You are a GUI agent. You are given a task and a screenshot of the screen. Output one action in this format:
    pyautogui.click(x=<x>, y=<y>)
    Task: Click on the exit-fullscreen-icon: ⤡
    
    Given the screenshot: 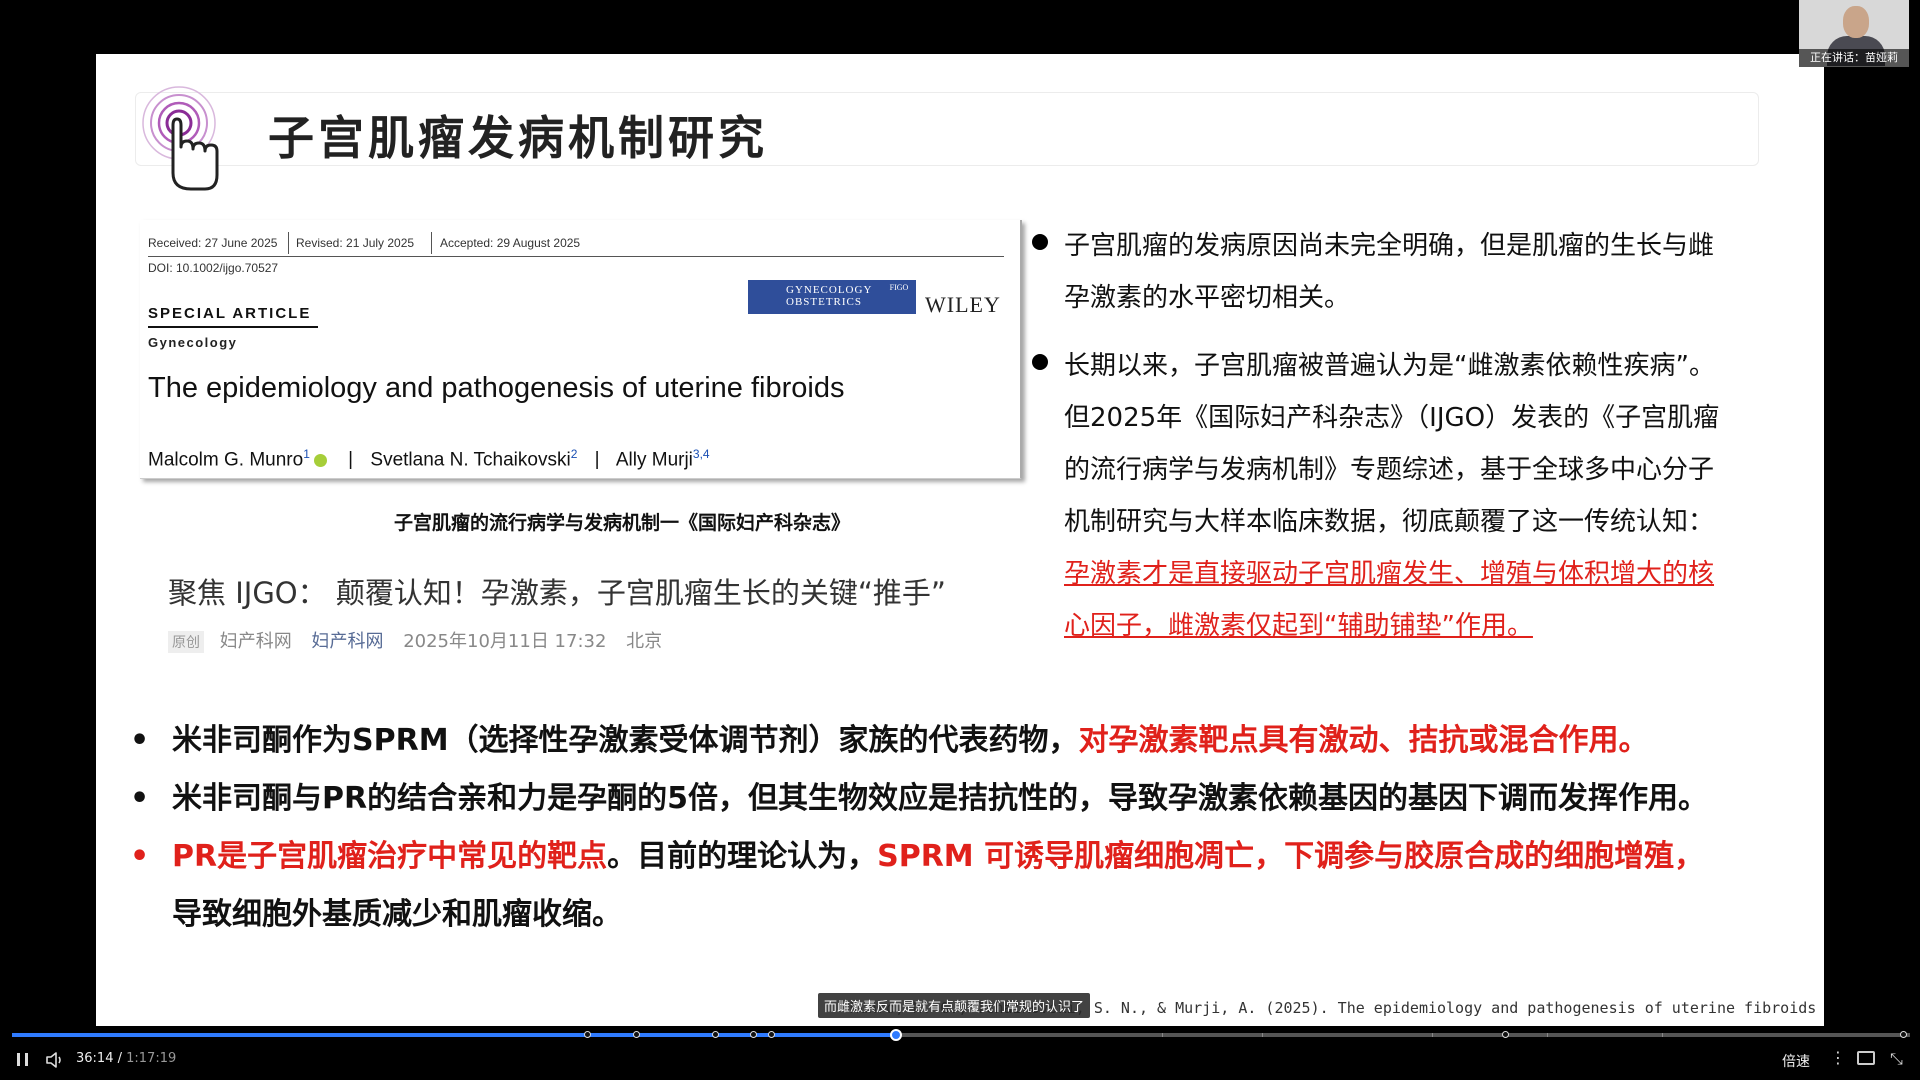 What is the action you would take?
    pyautogui.click(x=1896, y=1059)
    